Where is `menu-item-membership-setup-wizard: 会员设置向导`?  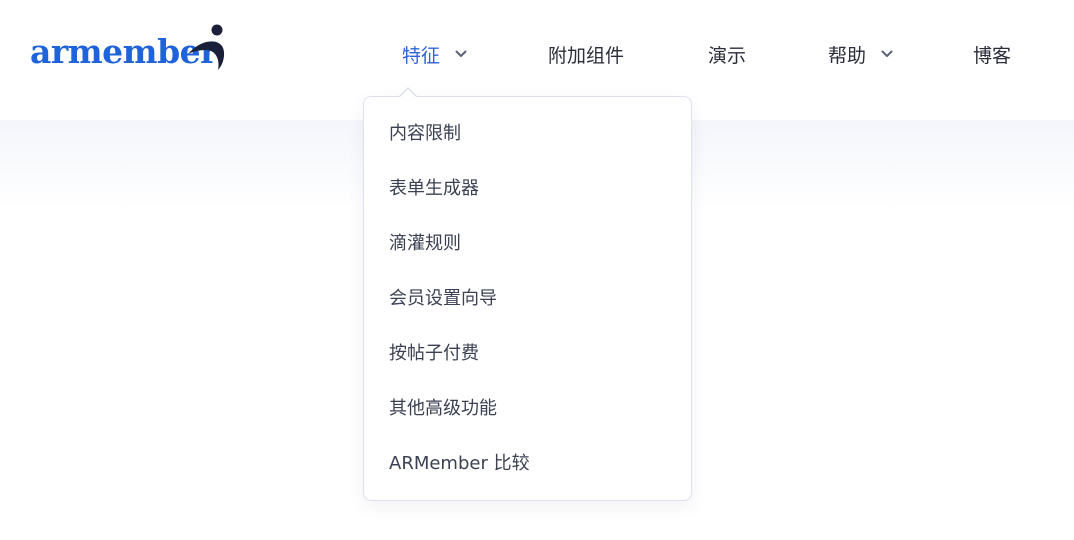
menu-item-membership-setup-wizard: 会员设置向导 is located at coordinates (527, 298).